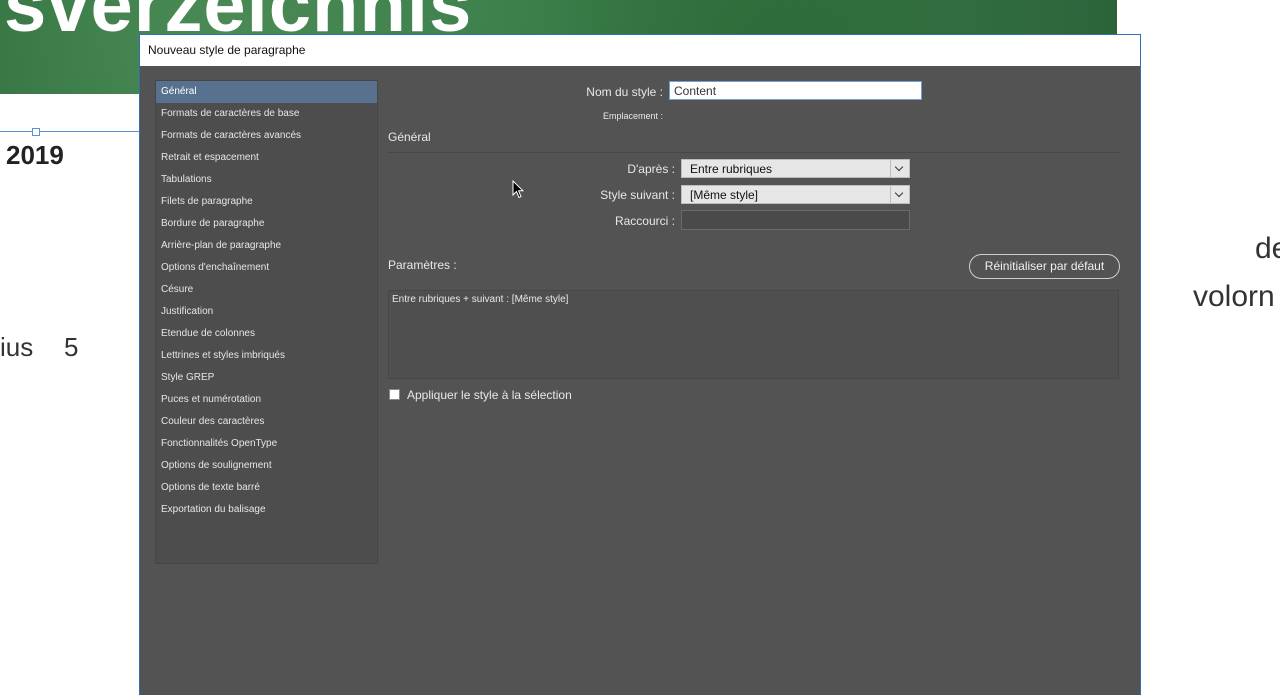 This screenshot has width=1280, height=695. I want to click on based-on-dropdown-button, so click(899, 168).